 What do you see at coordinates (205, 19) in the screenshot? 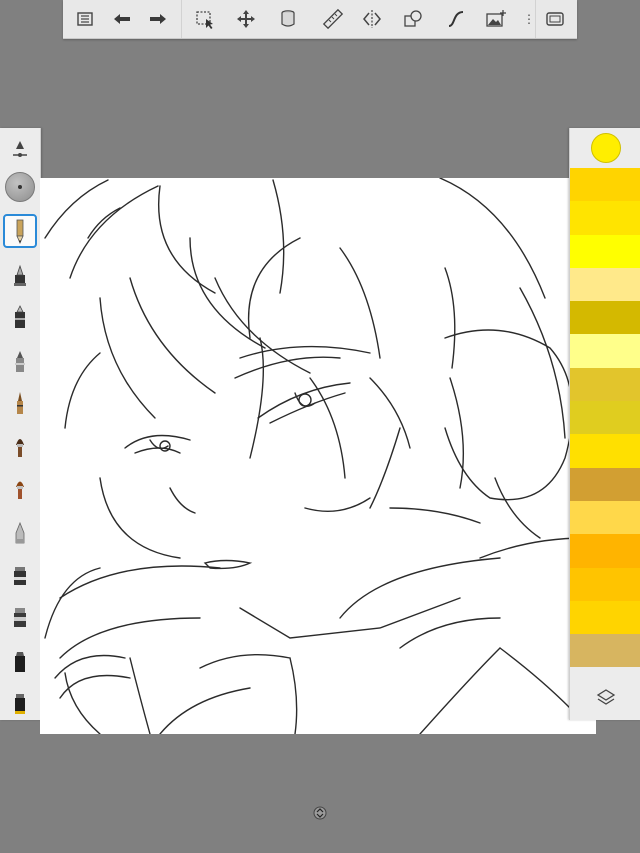
I see `selection-icon` at bounding box center [205, 19].